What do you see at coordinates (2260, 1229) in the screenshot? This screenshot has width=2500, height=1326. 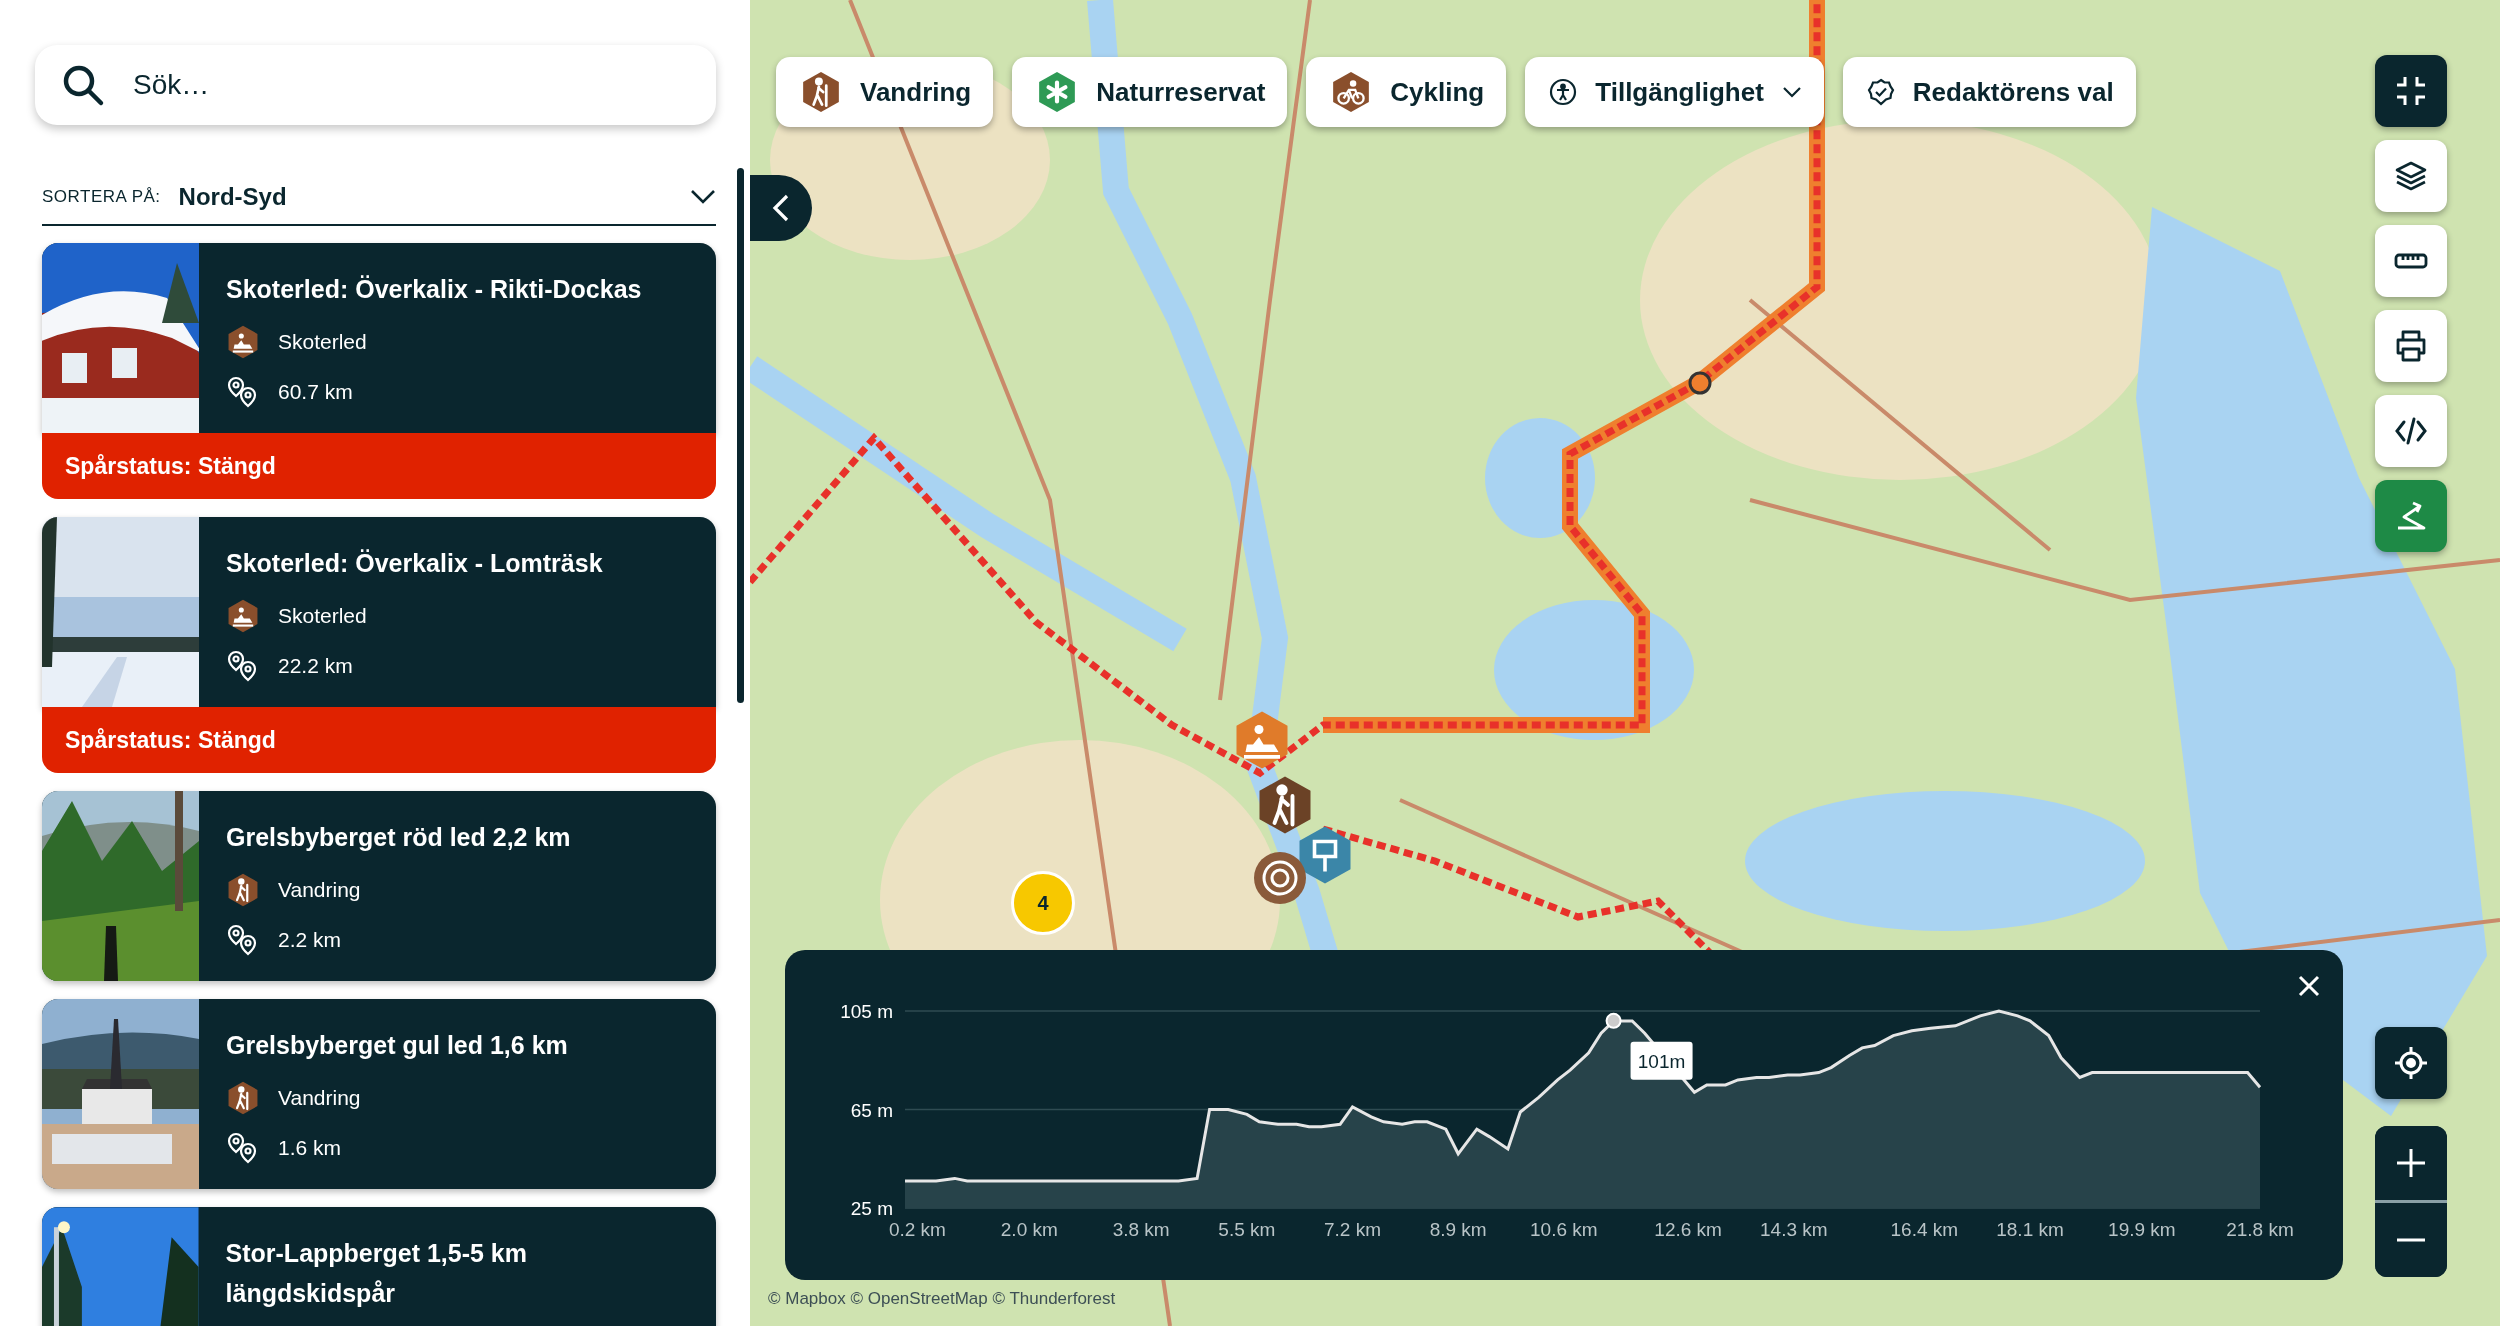 I see `axis-label: 21.8 km` at bounding box center [2260, 1229].